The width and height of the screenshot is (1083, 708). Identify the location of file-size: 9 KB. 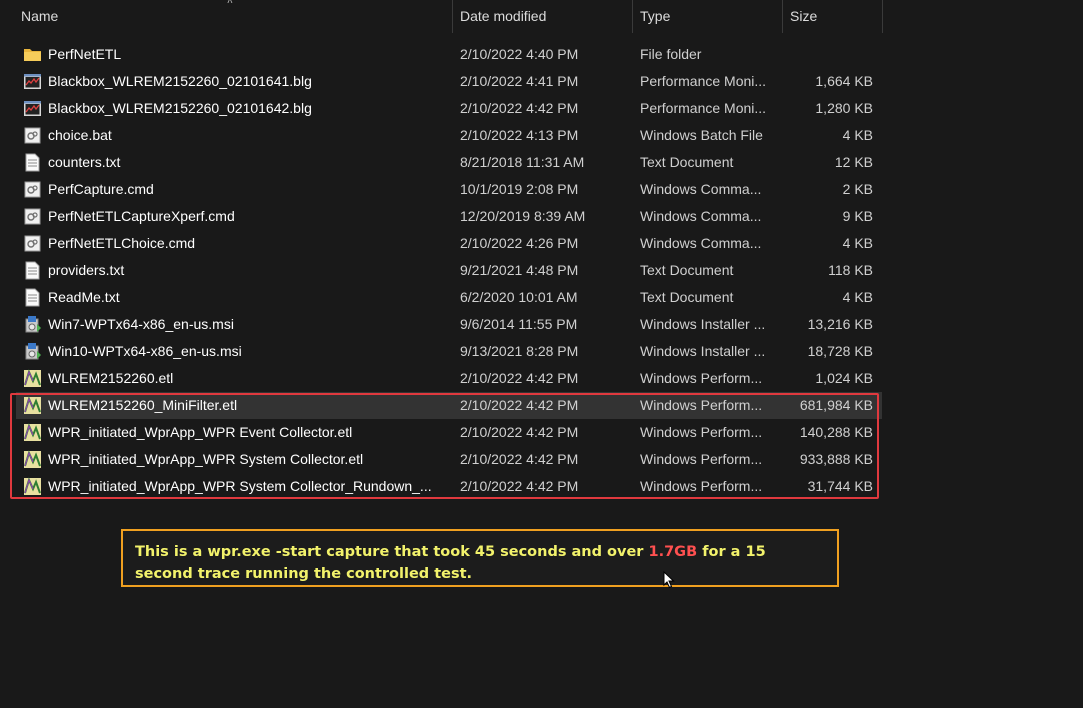
(857, 216).